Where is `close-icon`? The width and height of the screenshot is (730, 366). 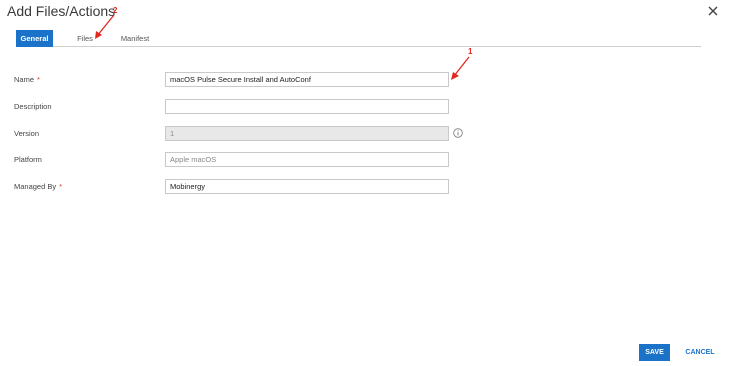
close-icon is located at coordinates (713, 11).